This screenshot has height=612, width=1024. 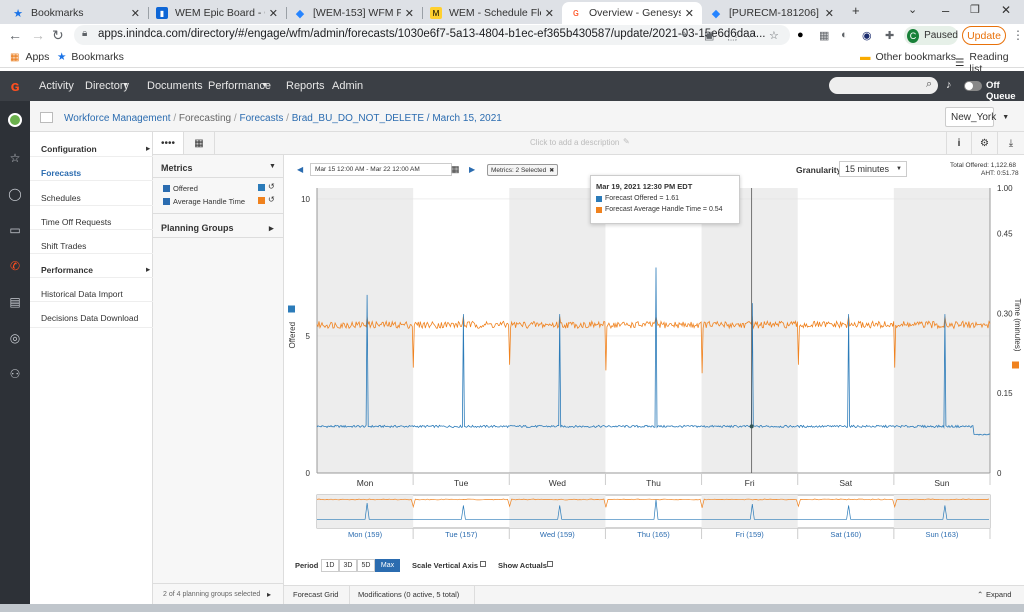 I want to click on sidenav-performance: Performance, so click(x=67, y=270).